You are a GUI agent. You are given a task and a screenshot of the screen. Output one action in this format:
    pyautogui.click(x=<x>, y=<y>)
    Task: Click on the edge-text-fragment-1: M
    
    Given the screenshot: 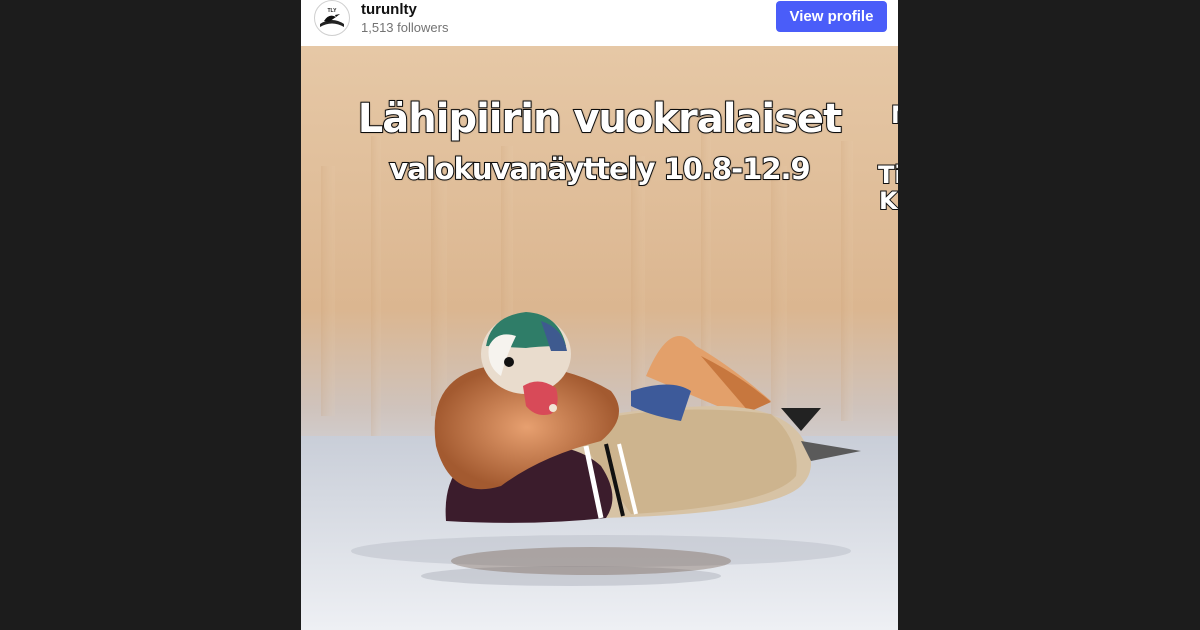 What is the action you would take?
    pyautogui.click(x=894, y=115)
    